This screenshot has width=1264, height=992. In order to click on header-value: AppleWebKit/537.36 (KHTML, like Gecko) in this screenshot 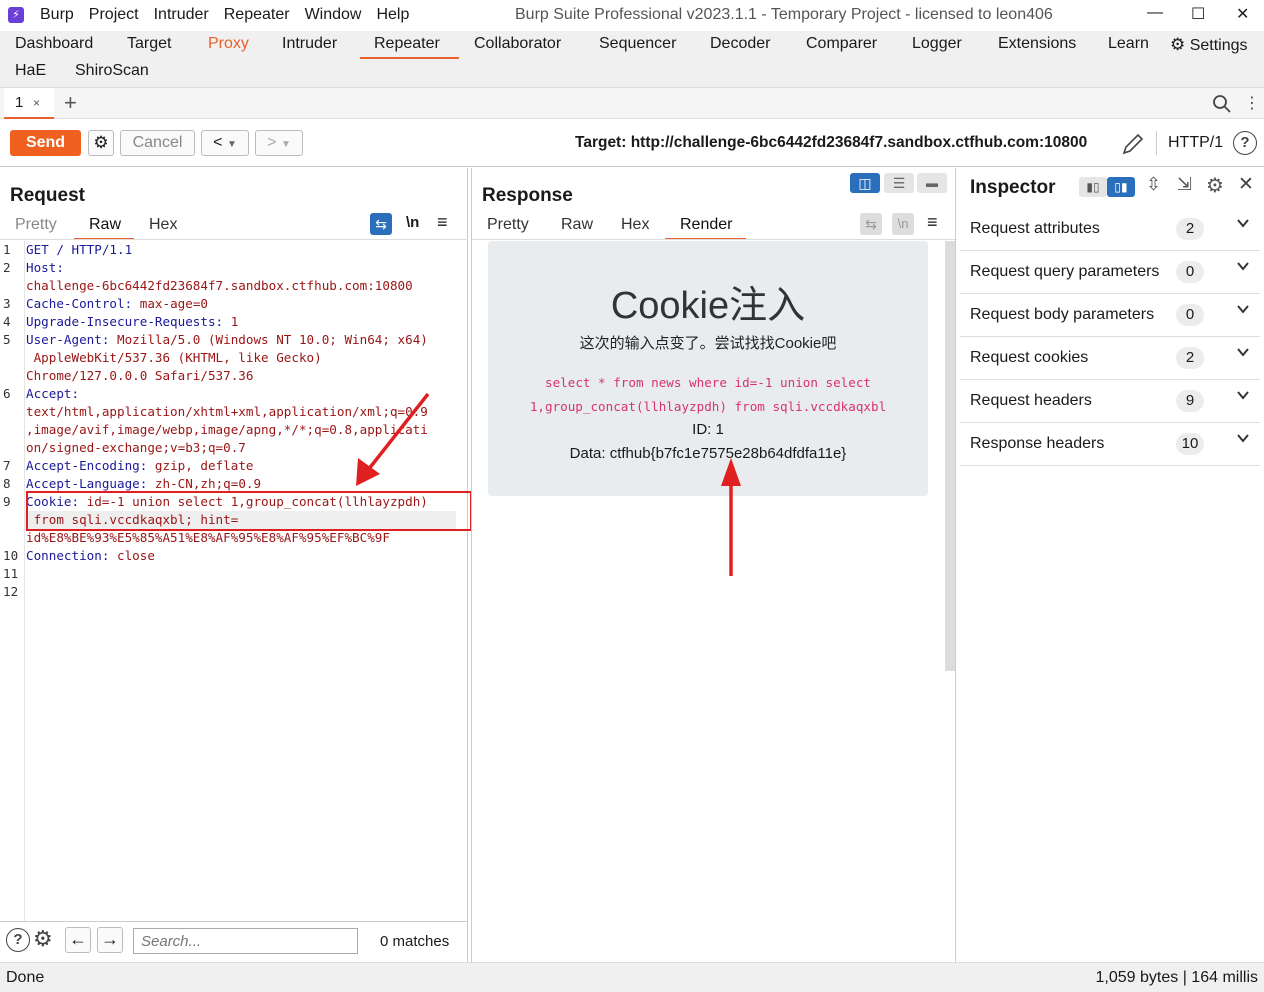, I will do `click(174, 357)`.